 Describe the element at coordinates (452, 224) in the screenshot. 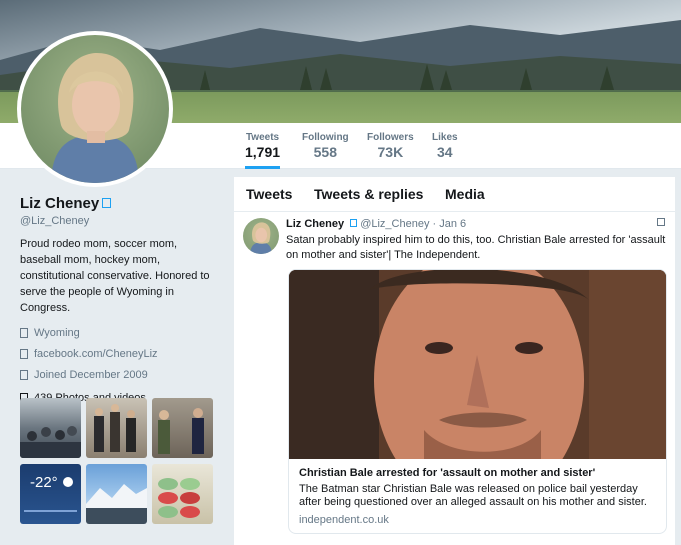

I see `tweet-date: Jan 6` at that location.